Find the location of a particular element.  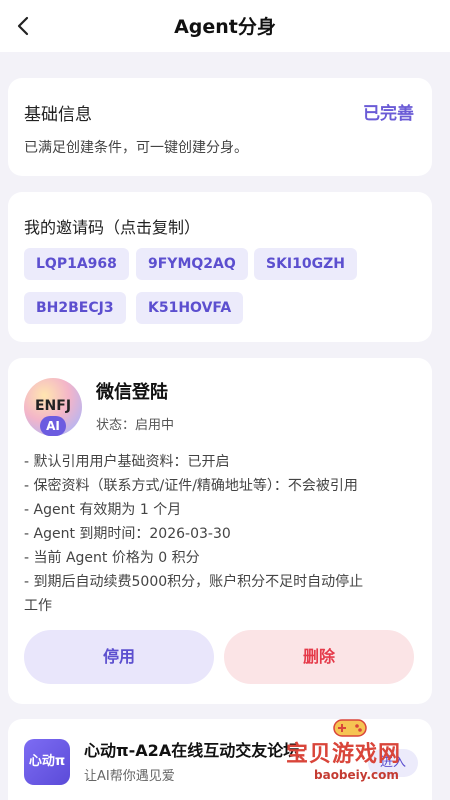

invite-code-chip: 9FYMQ2AQ is located at coordinates (192, 264).